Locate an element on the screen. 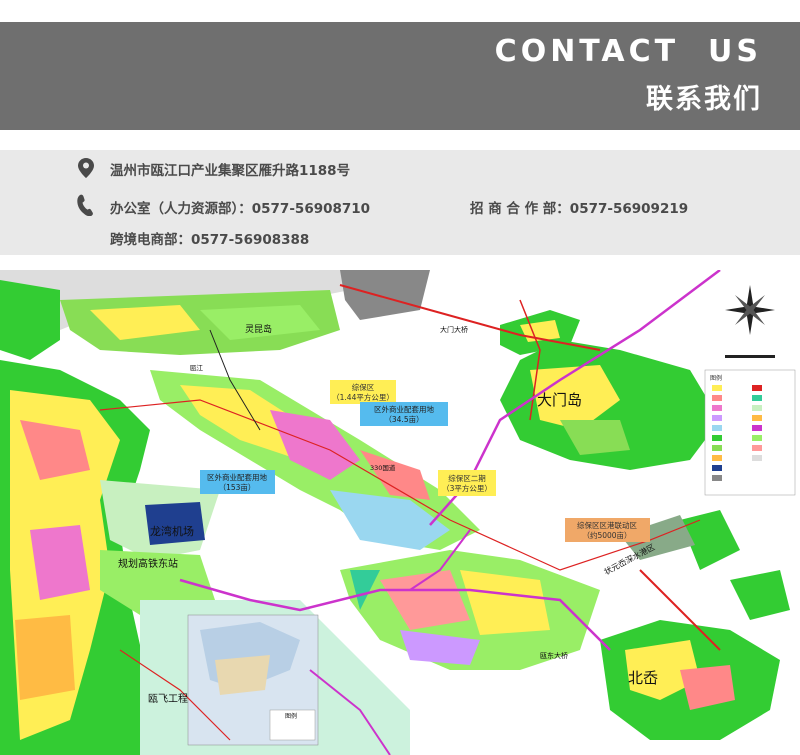 The height and width of the screenshot is (755, 800). page-header: CONTACT US 联系我们 is located at coordinates (400, 76).